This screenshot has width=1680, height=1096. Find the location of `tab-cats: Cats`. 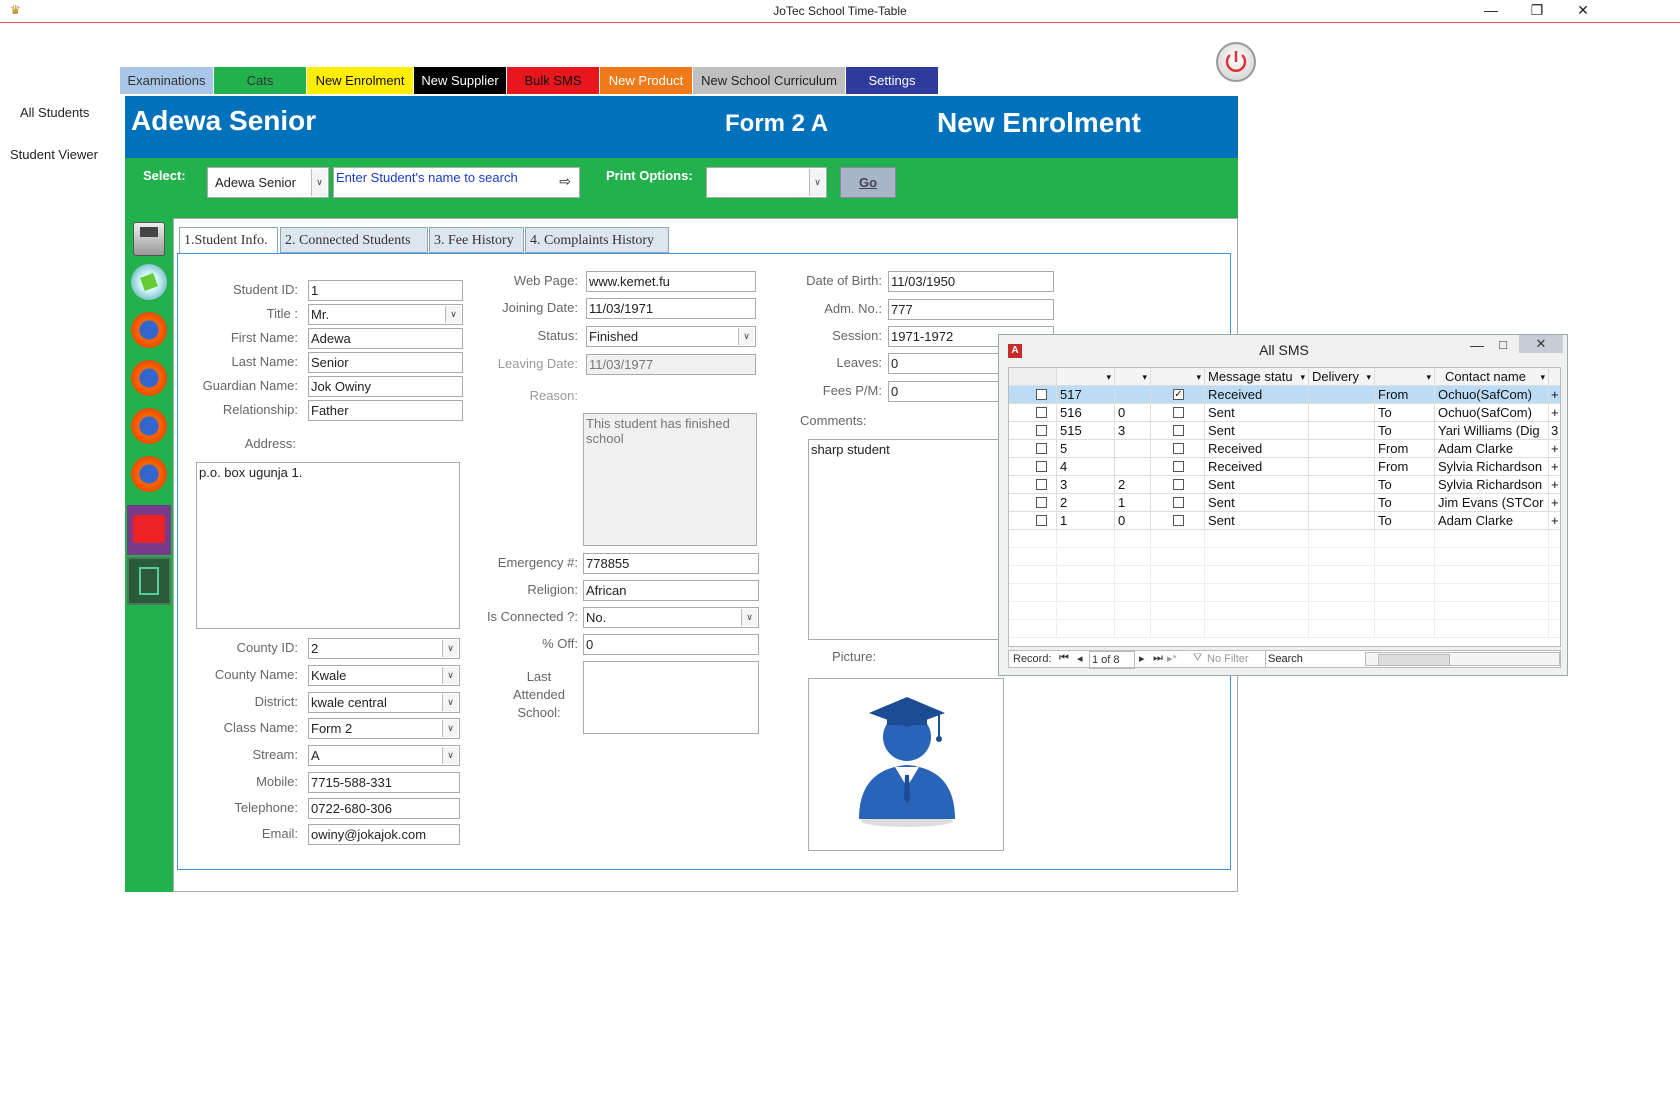

tab-cats: Cats is located at coordinates (260, 80).